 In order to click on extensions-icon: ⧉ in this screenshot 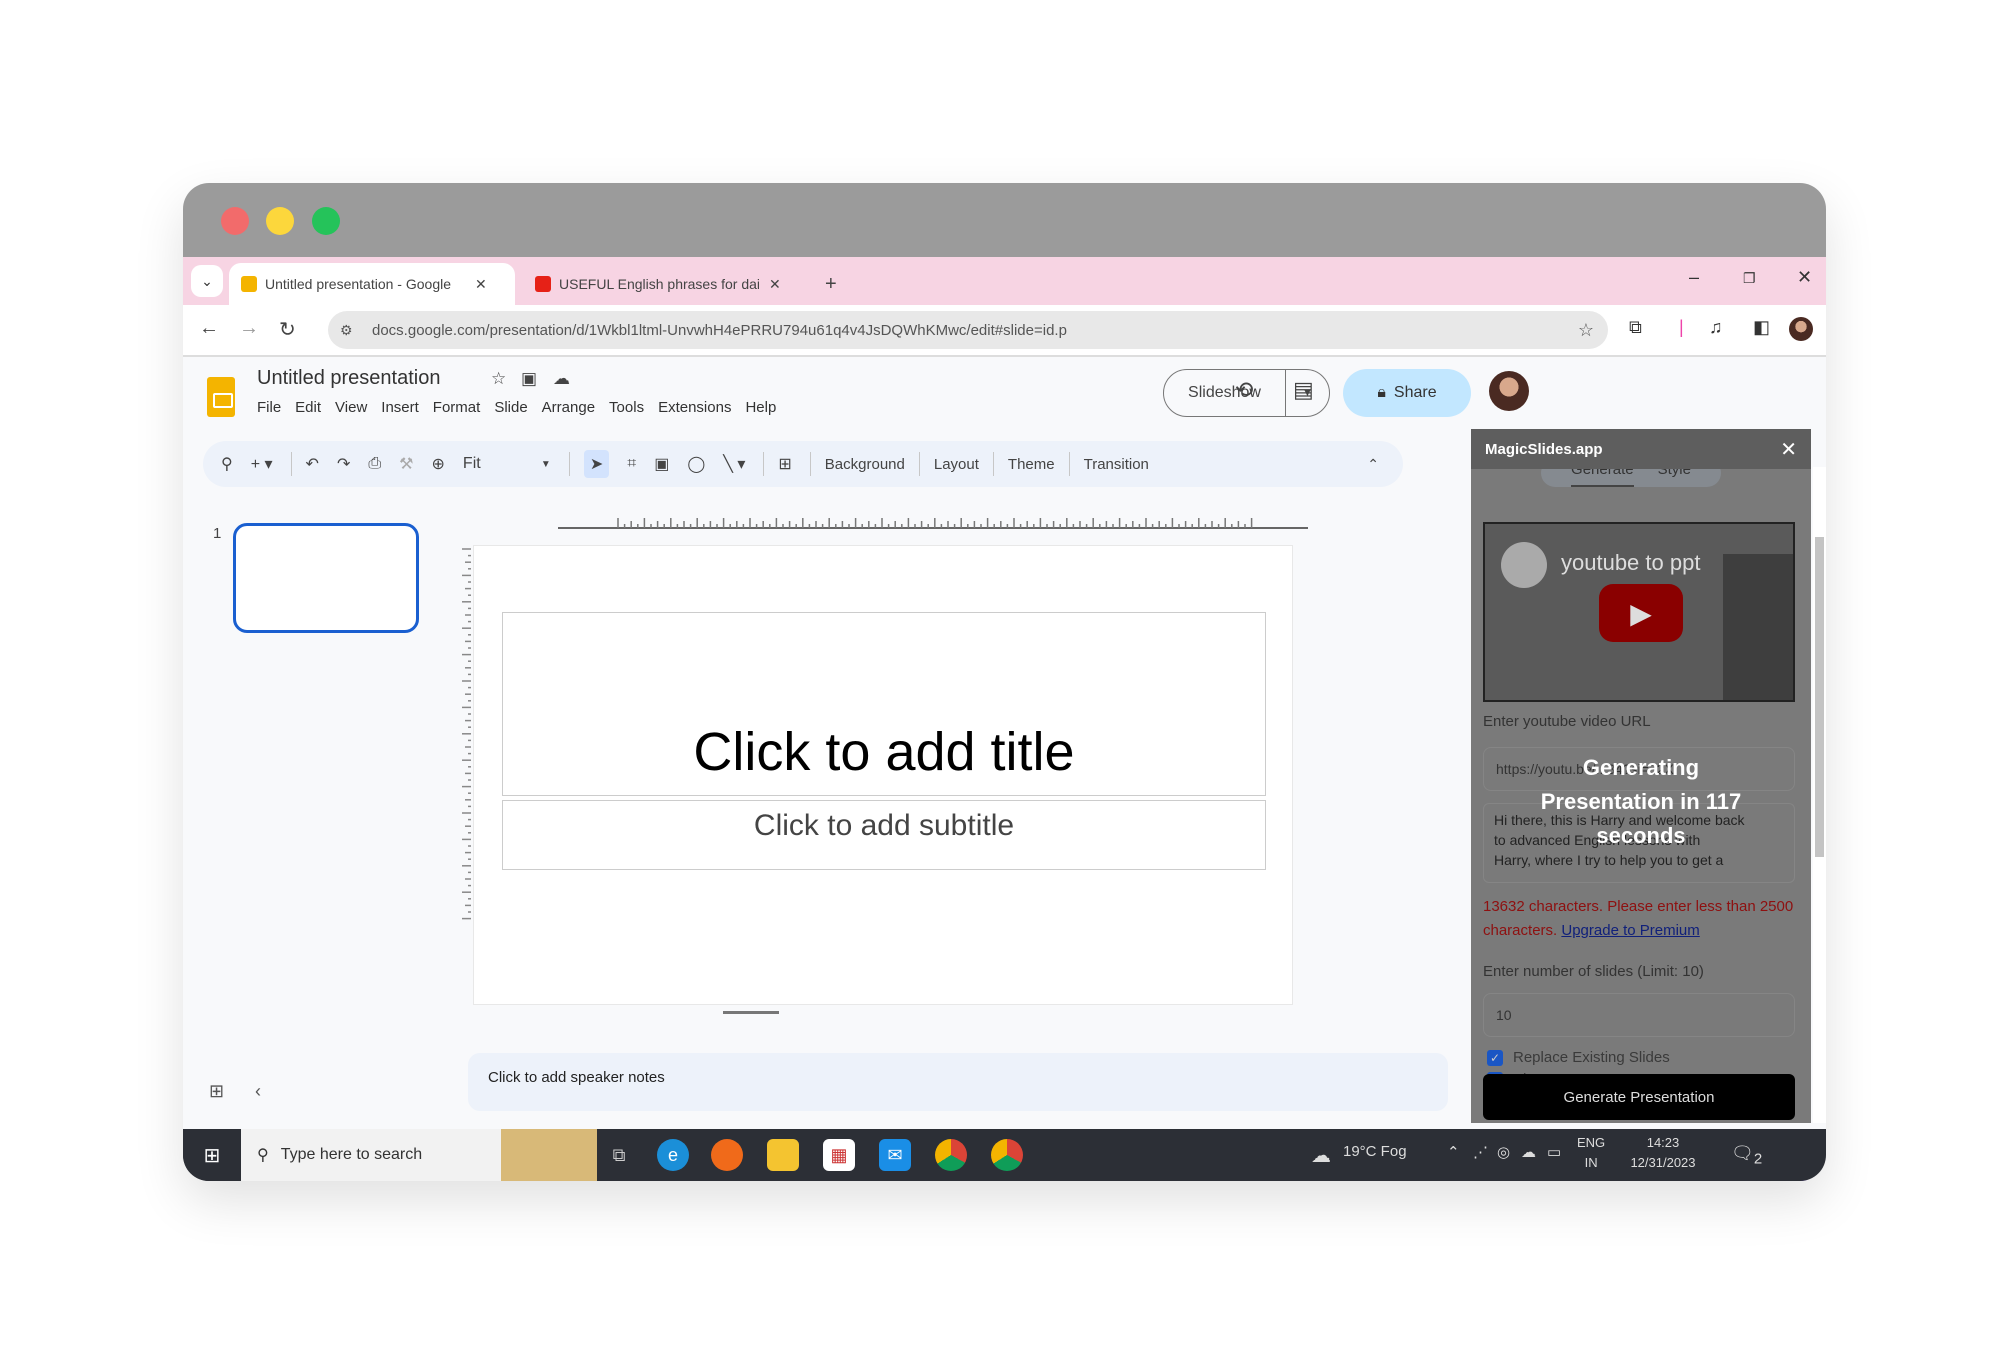, I will do `click(1635, 327)`.